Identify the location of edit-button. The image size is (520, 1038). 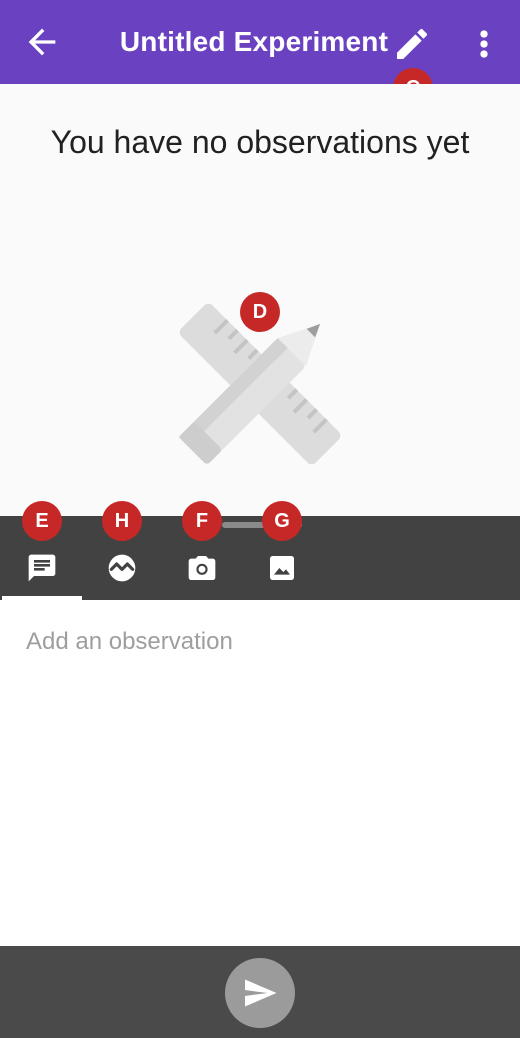
(414, 46).